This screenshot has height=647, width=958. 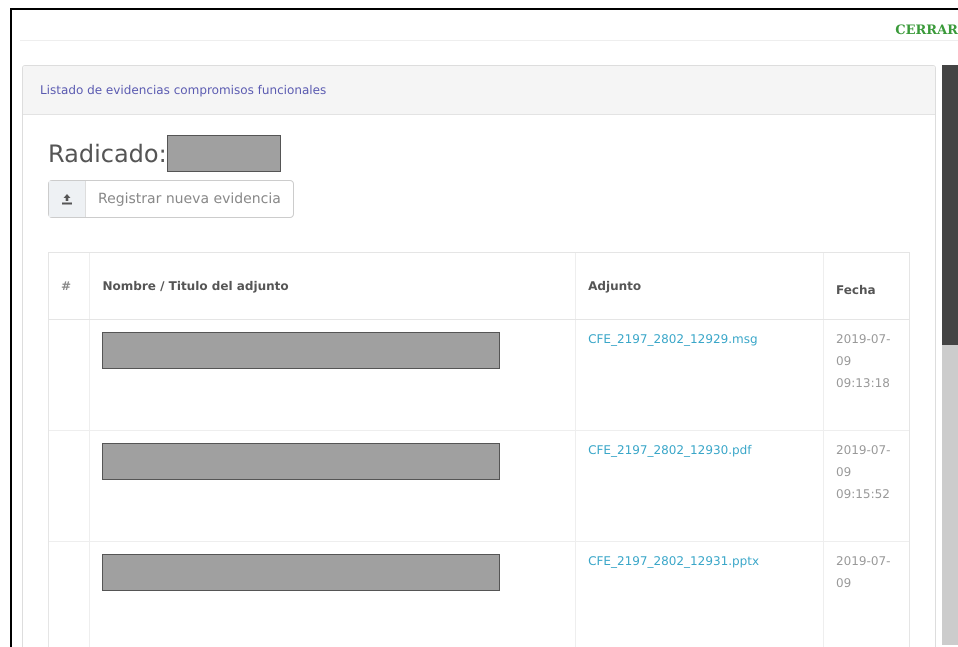 What do you see at coordinates (863, 361) in the screenshot?
I see `date-cell: 2019-07-09 09:13:18` at bounding box center [863, 361].